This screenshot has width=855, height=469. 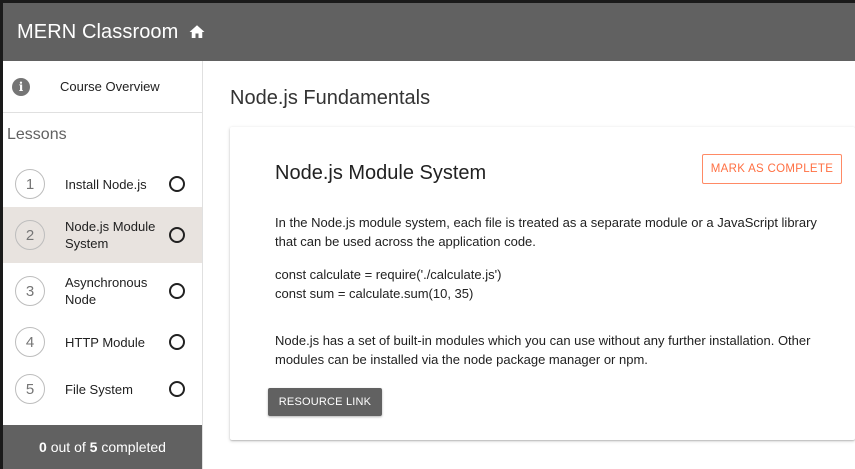 I want to click on lesson-item: 5 File System, so click(x=102, y=389).